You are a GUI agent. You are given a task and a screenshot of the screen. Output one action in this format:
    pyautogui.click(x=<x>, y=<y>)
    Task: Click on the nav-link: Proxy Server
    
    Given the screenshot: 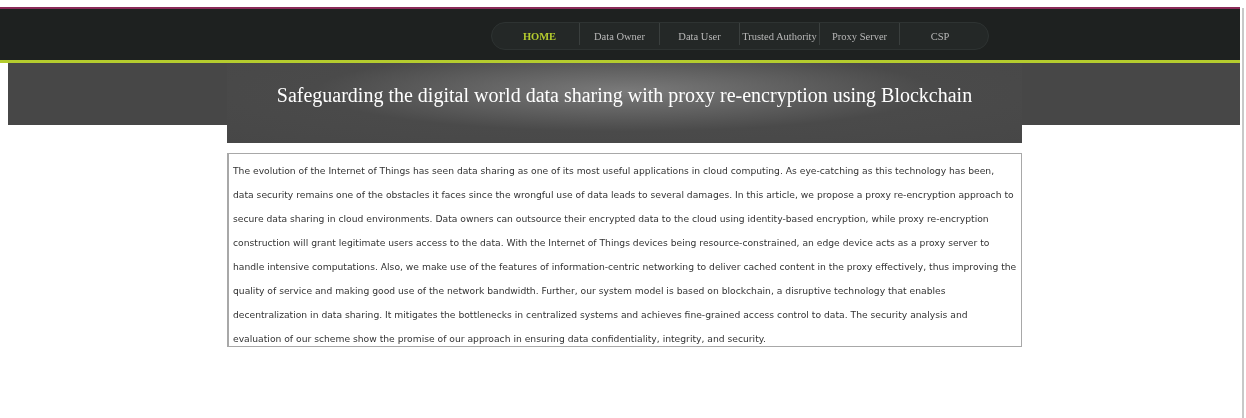 What is the action you would take?
    pyautogui.click(x=860, y=34)
    